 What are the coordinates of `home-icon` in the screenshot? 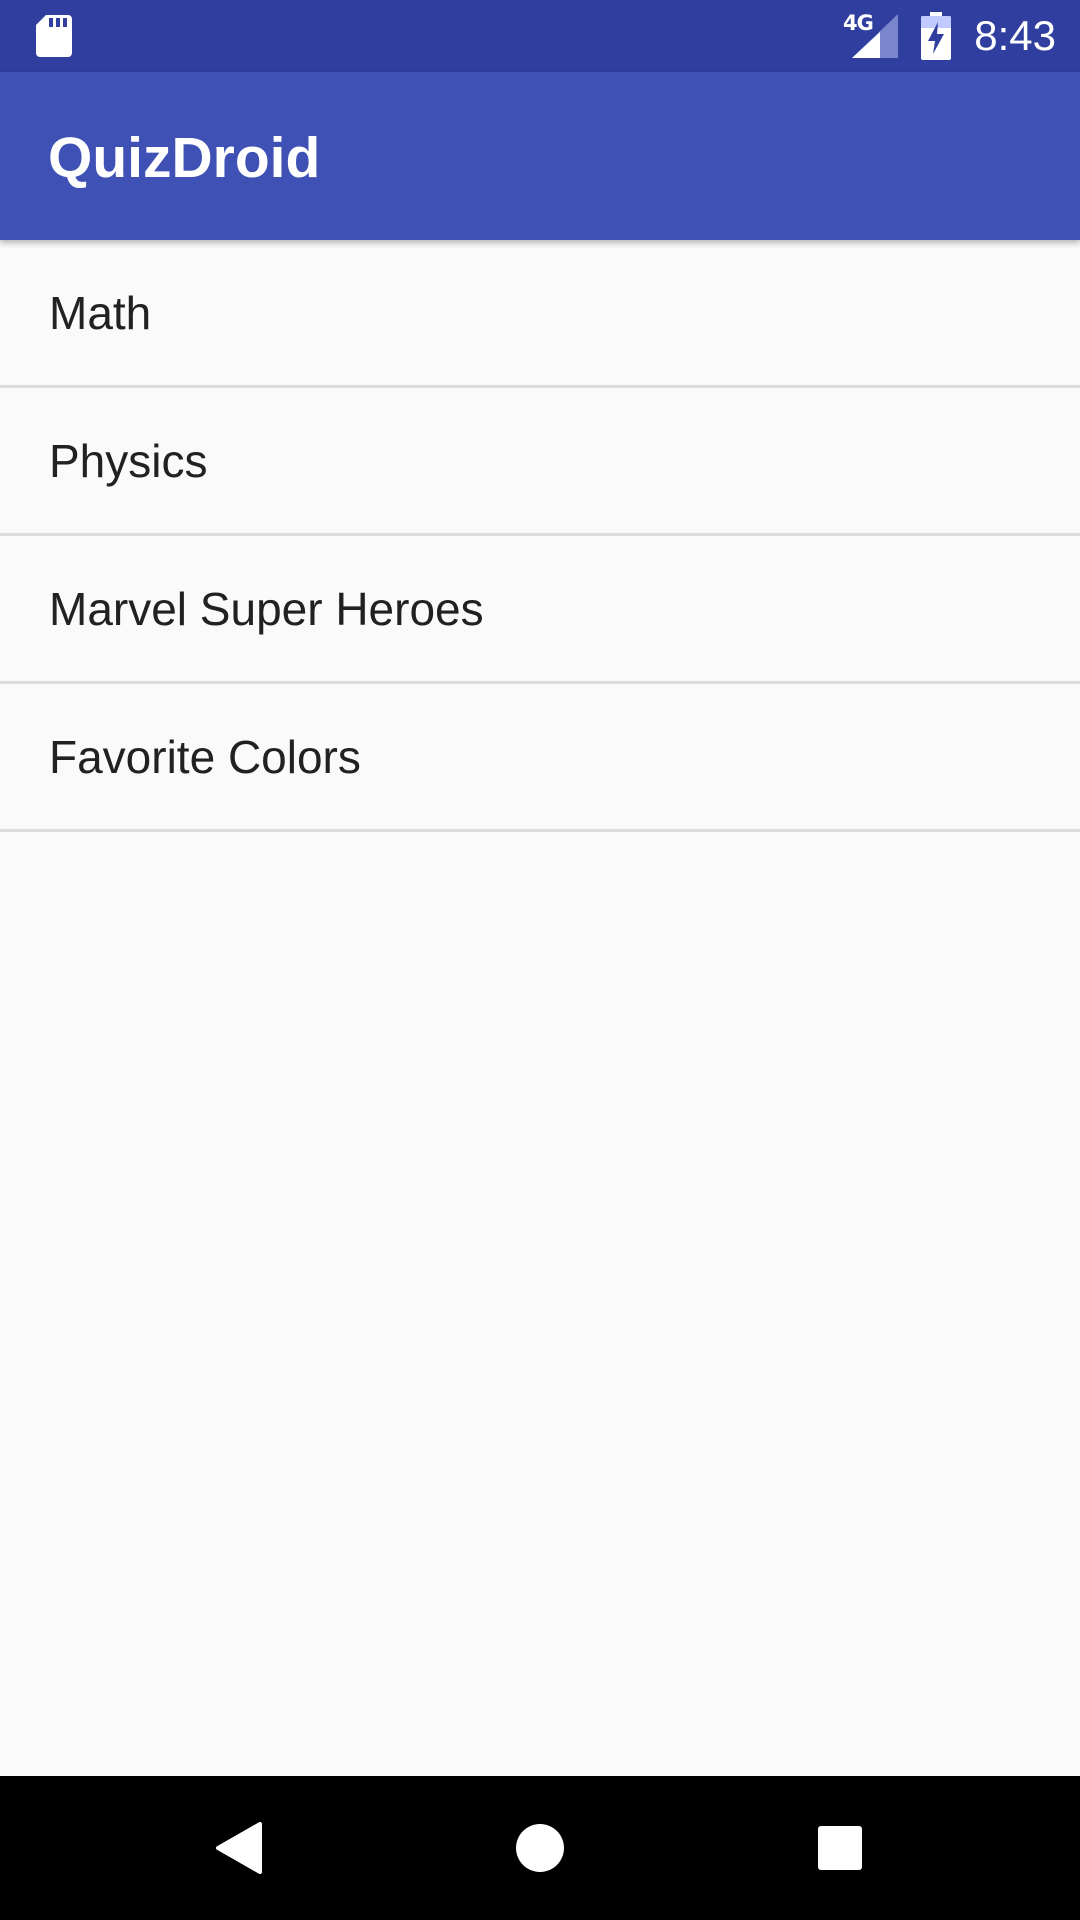 It's located at (540, 1848).